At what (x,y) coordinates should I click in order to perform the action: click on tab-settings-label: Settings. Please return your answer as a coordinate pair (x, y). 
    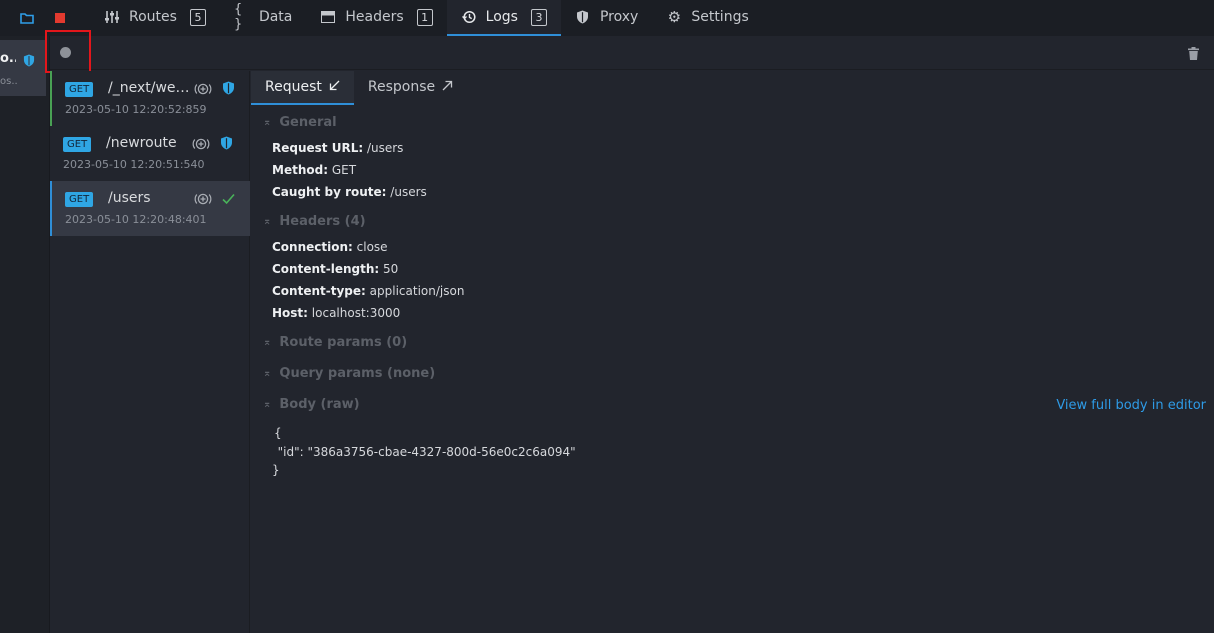
    Looking at the image, I should click on (720, 17).